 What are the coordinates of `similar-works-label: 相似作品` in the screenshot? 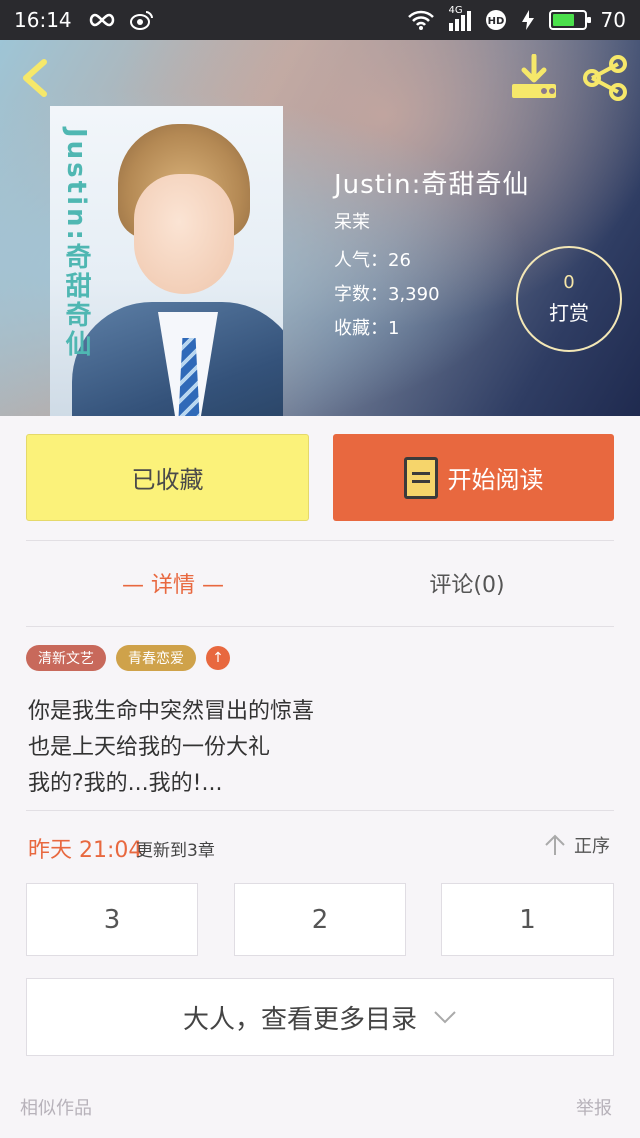 It's located at (56, 1108).